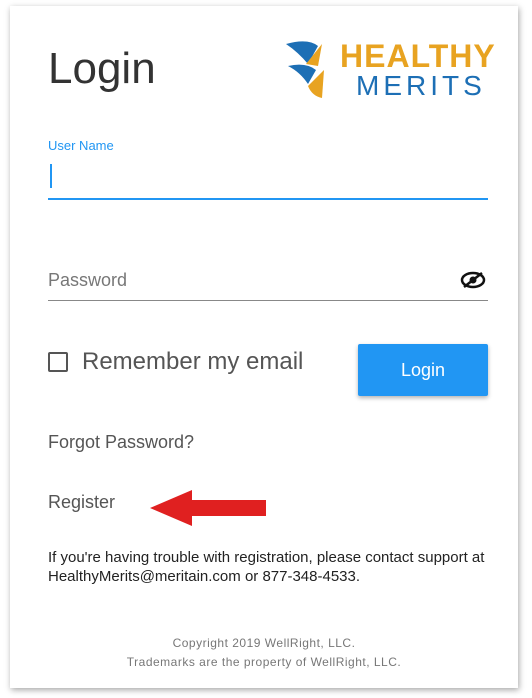 The height and width of the screenshot is (698, 532). I want to click on remember-label: Remember my email, so click(193, 361).